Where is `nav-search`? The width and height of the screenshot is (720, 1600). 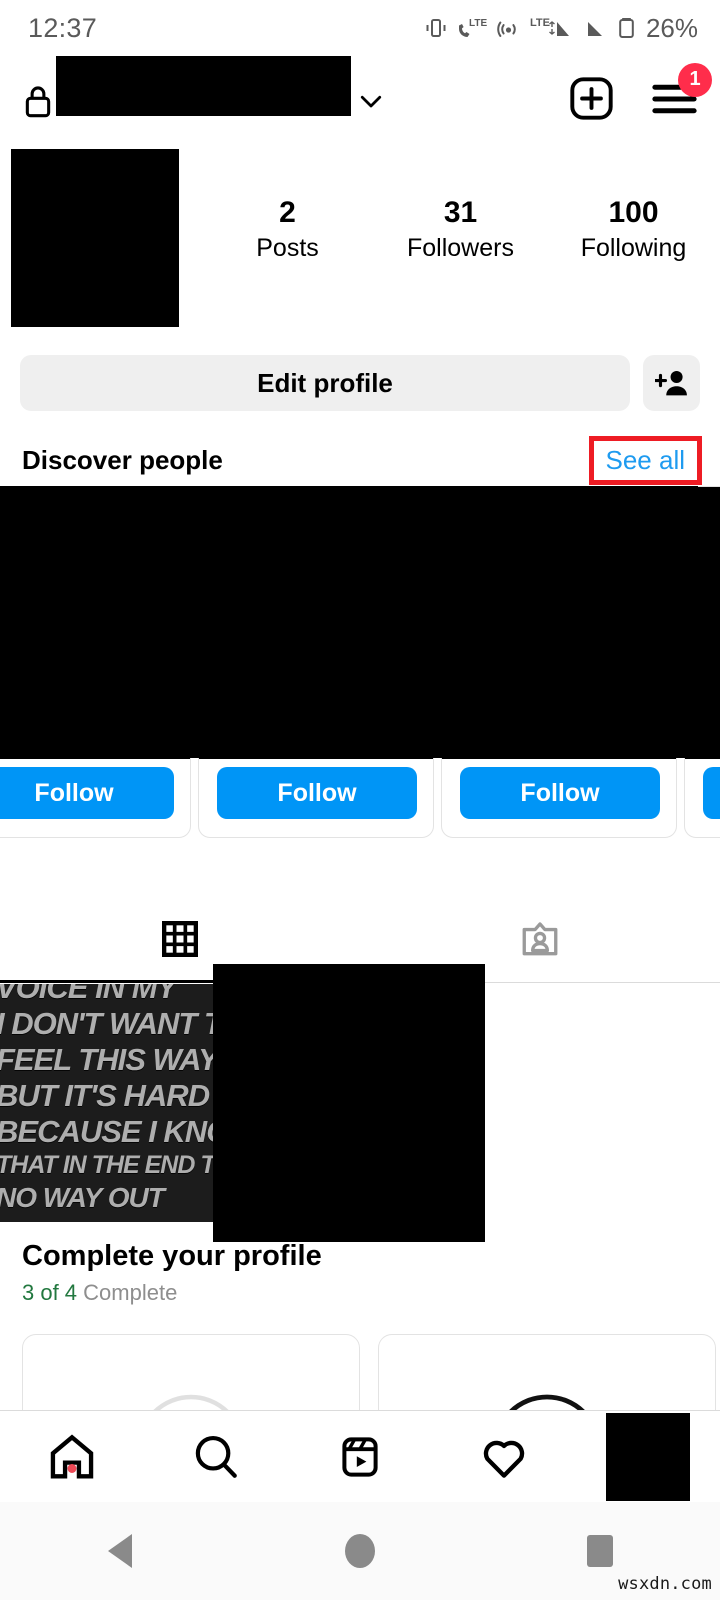
nav-search is located at coordinates (216, 1457).